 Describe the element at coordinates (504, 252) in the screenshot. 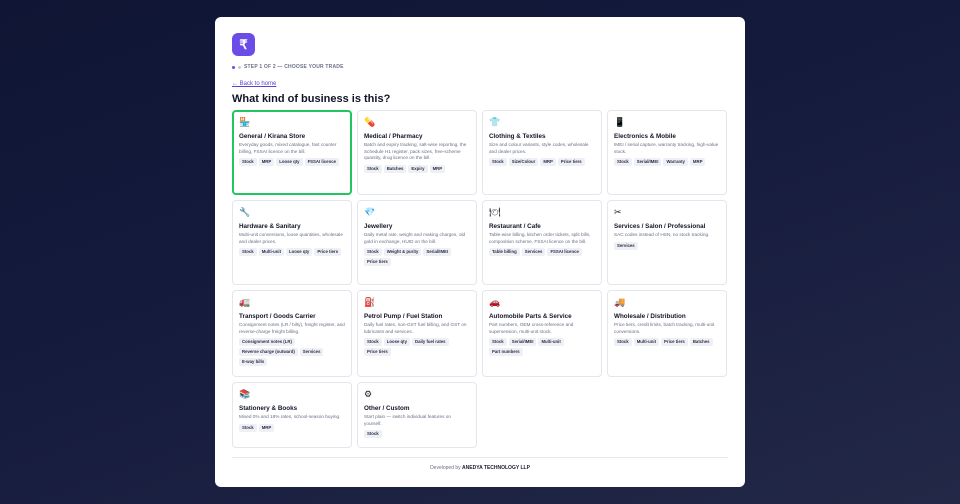

I see `feature-tag: Table billing` at that location.